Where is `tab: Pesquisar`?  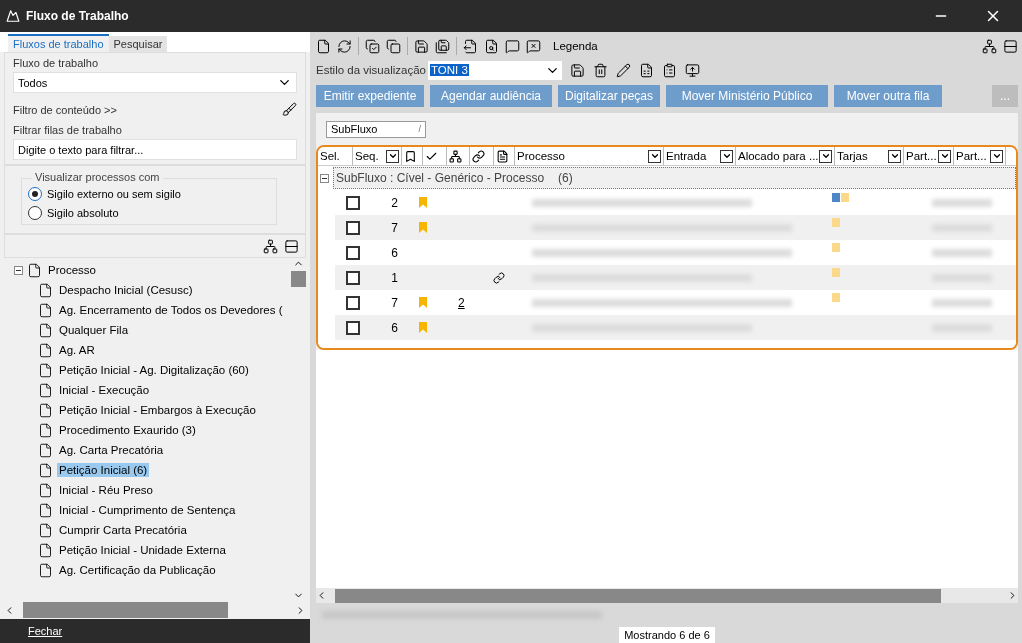
tab: Pesquisar is located at coordinates (138, 44).